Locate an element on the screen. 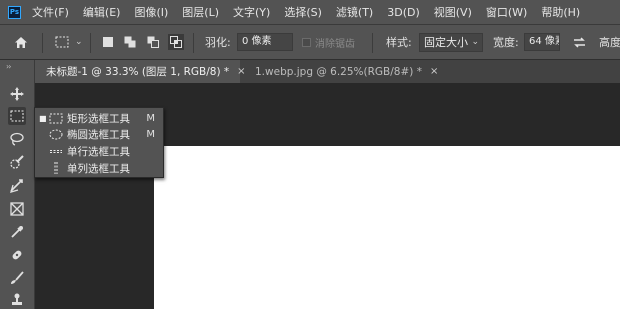 The height and width of the screenshot is (309, 620). flyout-item-rect-marquee: ■ 矩形选框工具 M is located at coordinates (99, 118).